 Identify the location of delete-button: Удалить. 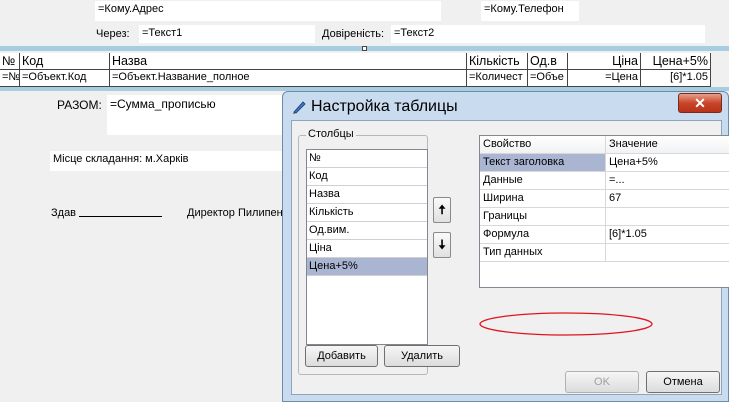
(422, 356).